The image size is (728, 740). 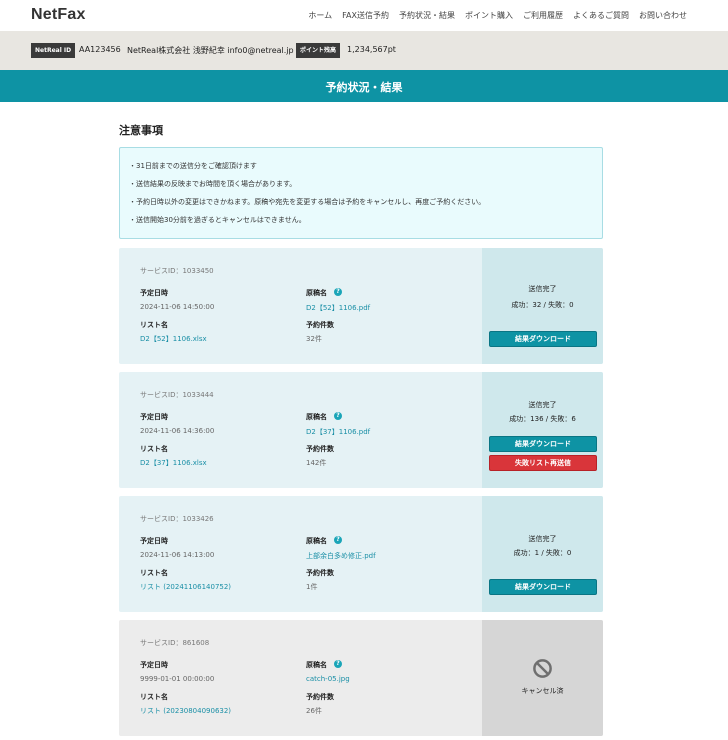 I want to click on list-link: D2【52】1106.xlsx, so click(x=173, y=339).